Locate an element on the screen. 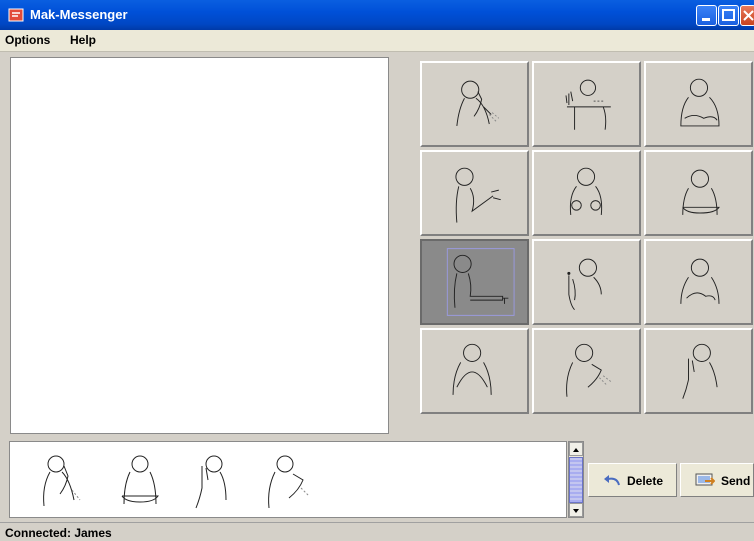 The height and width of the screenshot is (541, 754). sign-hands-cup-icon is located at coordinates (472, 369).